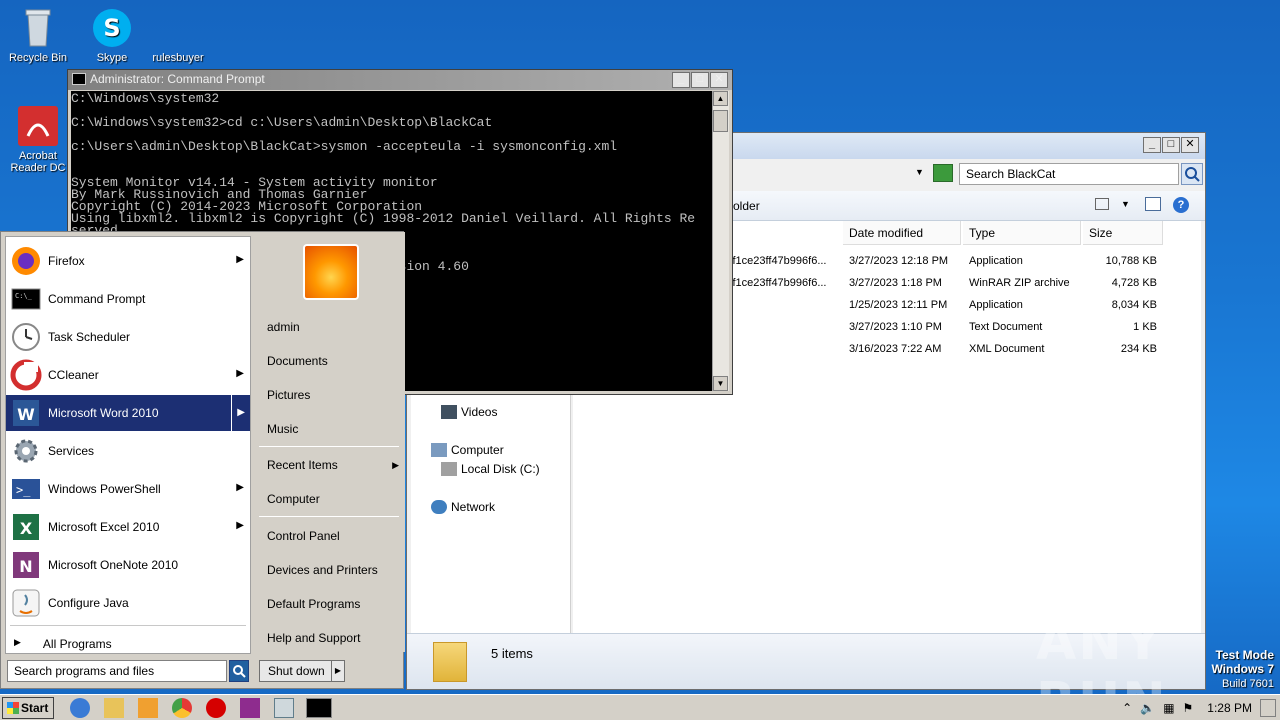  I want to click on program-label: Microsoft Excel 2010, so click(104, 527).